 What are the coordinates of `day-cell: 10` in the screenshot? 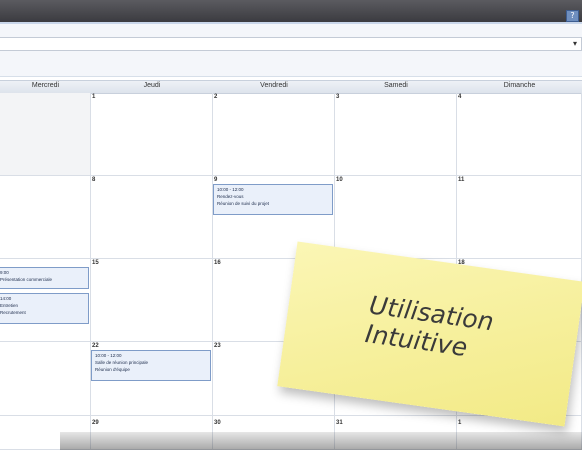 It's located at (396, 217).